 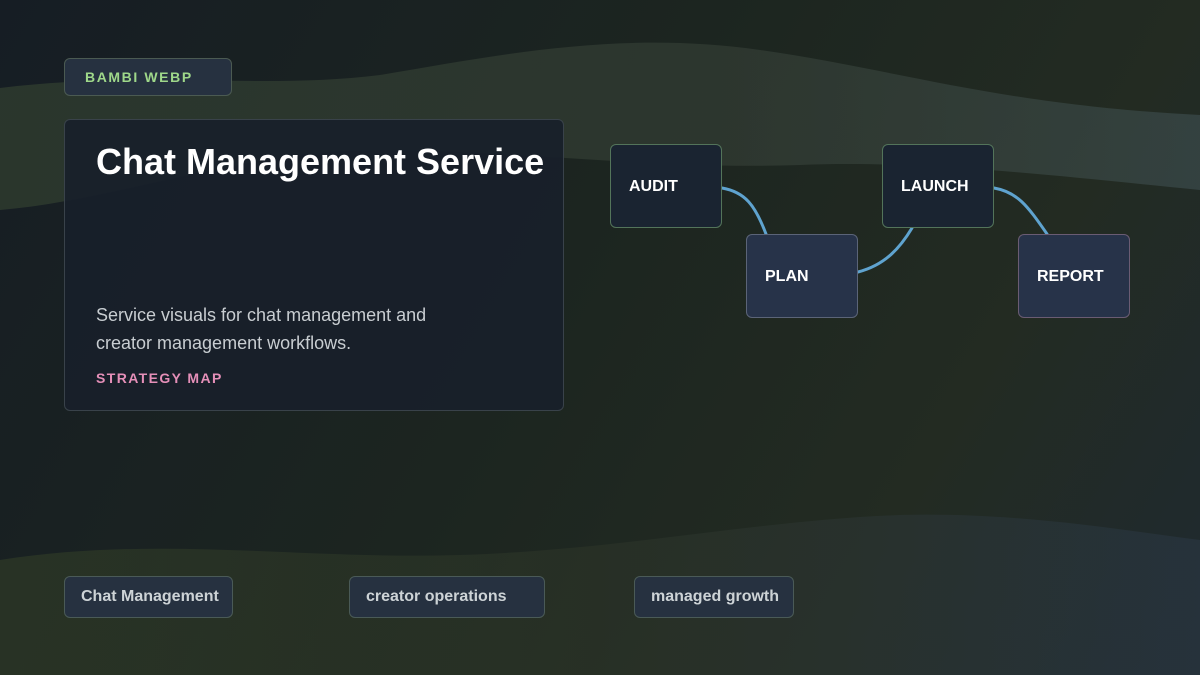 What do you see at coordinates (148, 77) in the screenshot?
I see `brand-badge: BAMBI WEBP` at bounding box center [148, 77].